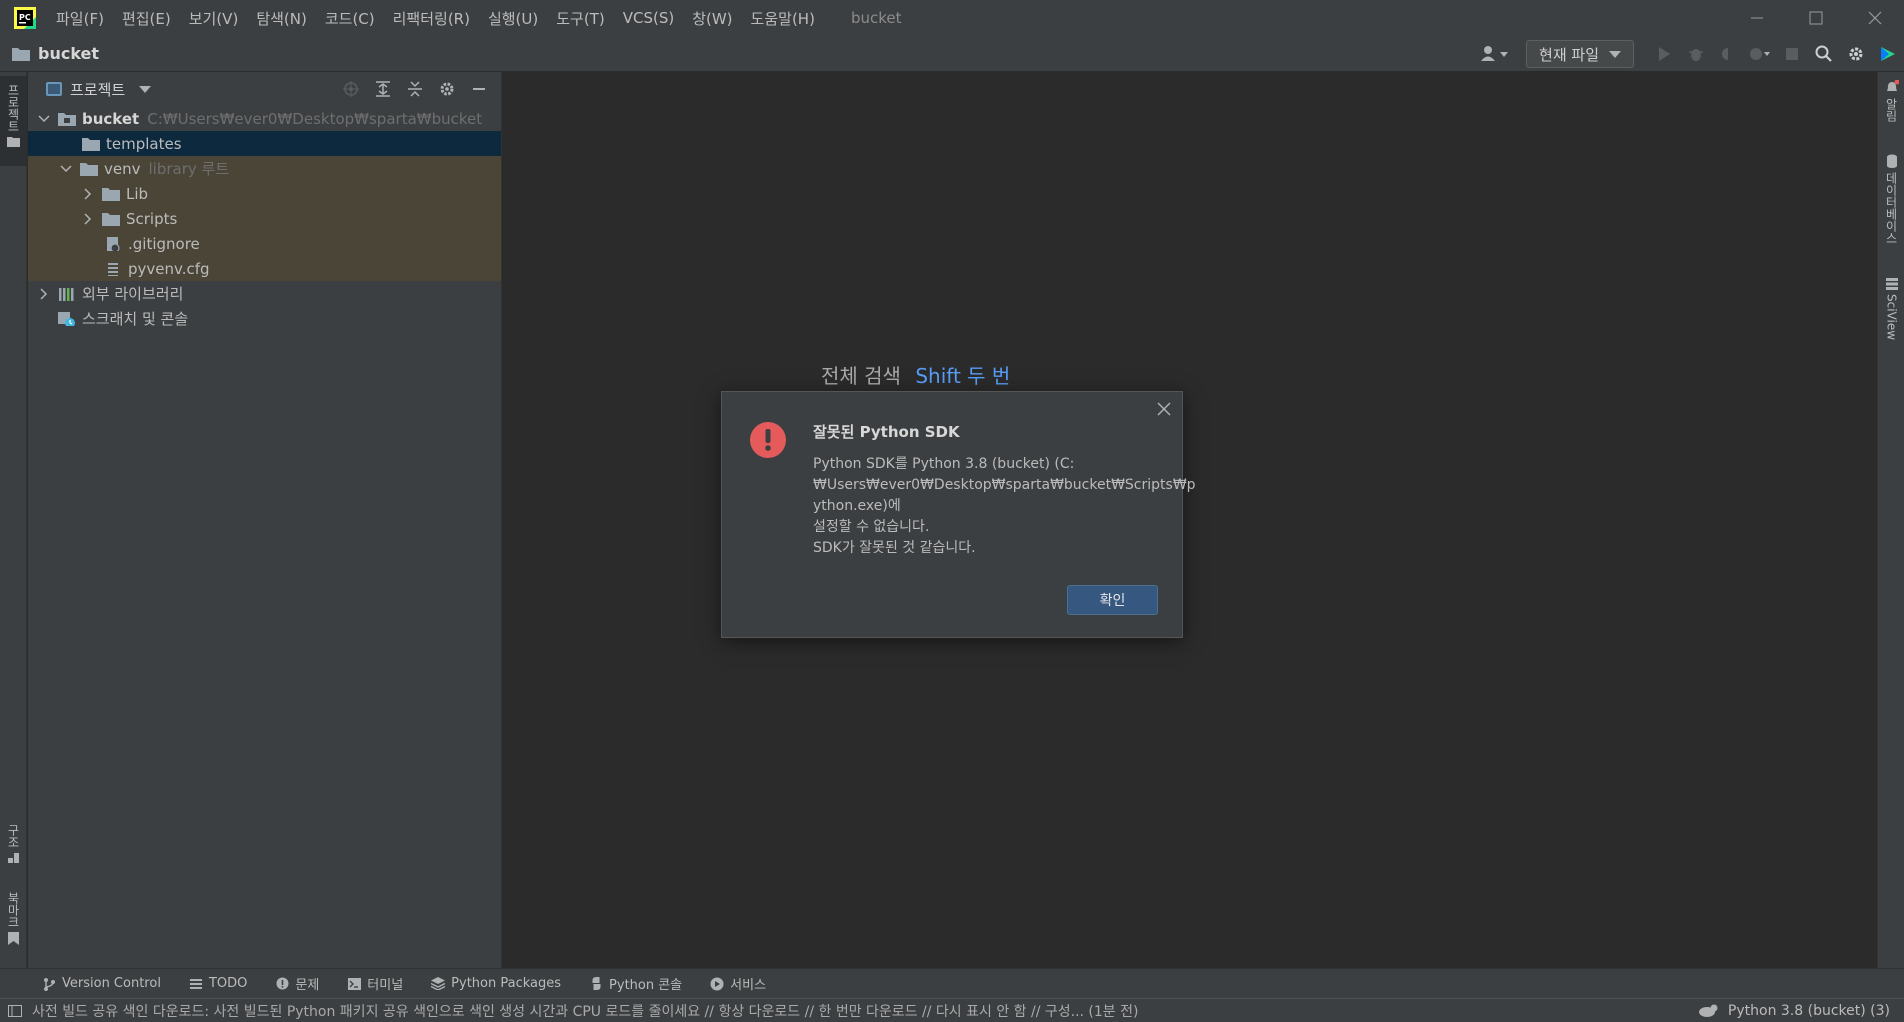  Describe the element at coordinates (111, 118) in the screenshot. I see `tree-root-name: bucket` at that location.